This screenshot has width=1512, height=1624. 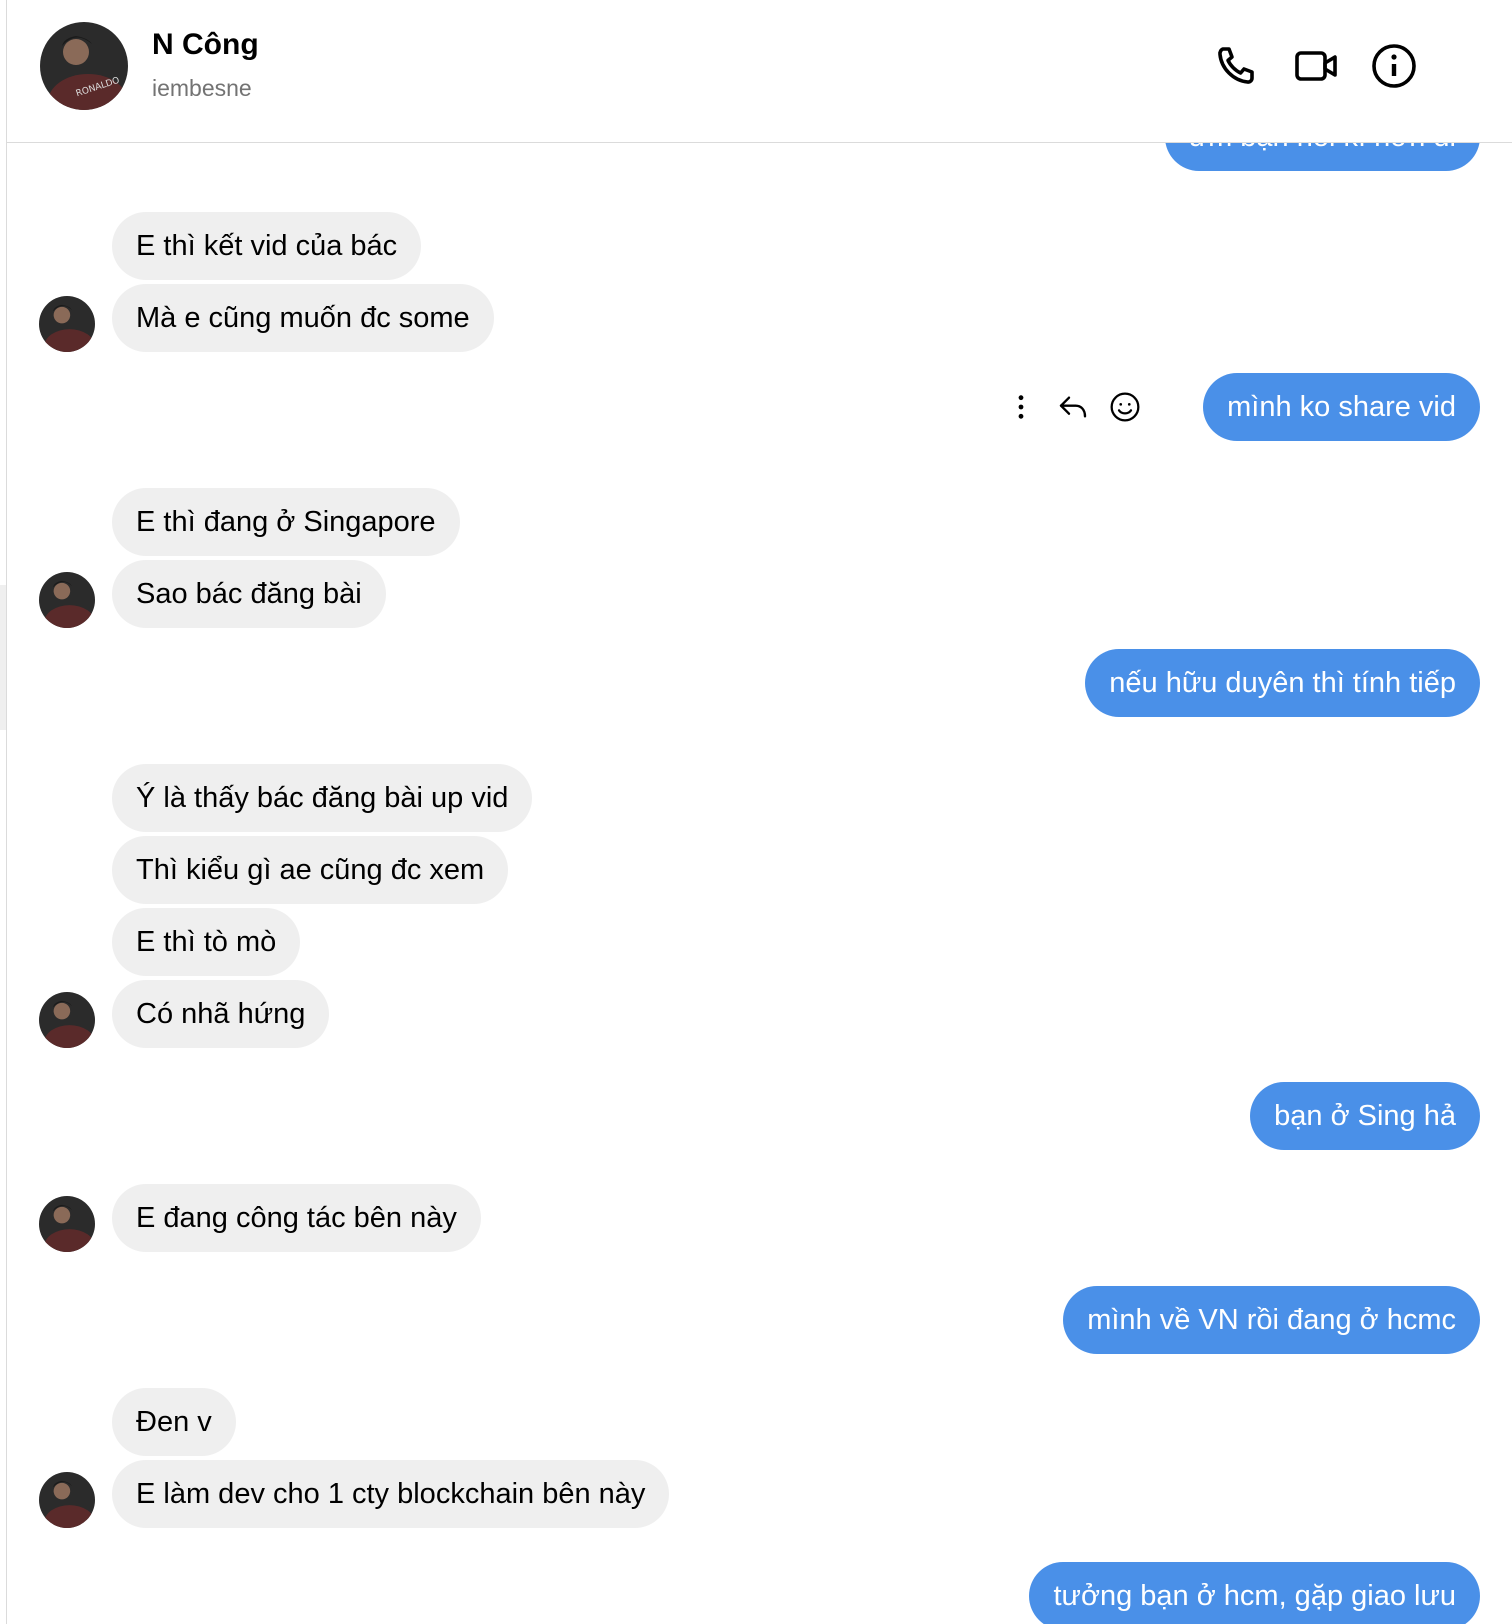 I want to click on info-icon, so click(x=1394, y=66).